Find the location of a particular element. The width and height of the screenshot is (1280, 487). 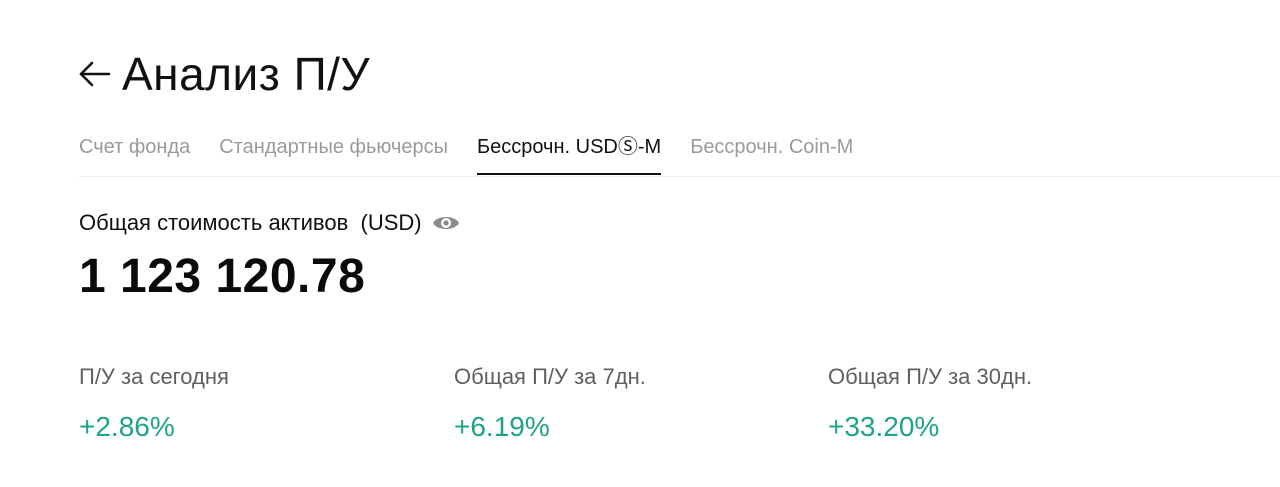

back-button is located at coordinates (95, 74).